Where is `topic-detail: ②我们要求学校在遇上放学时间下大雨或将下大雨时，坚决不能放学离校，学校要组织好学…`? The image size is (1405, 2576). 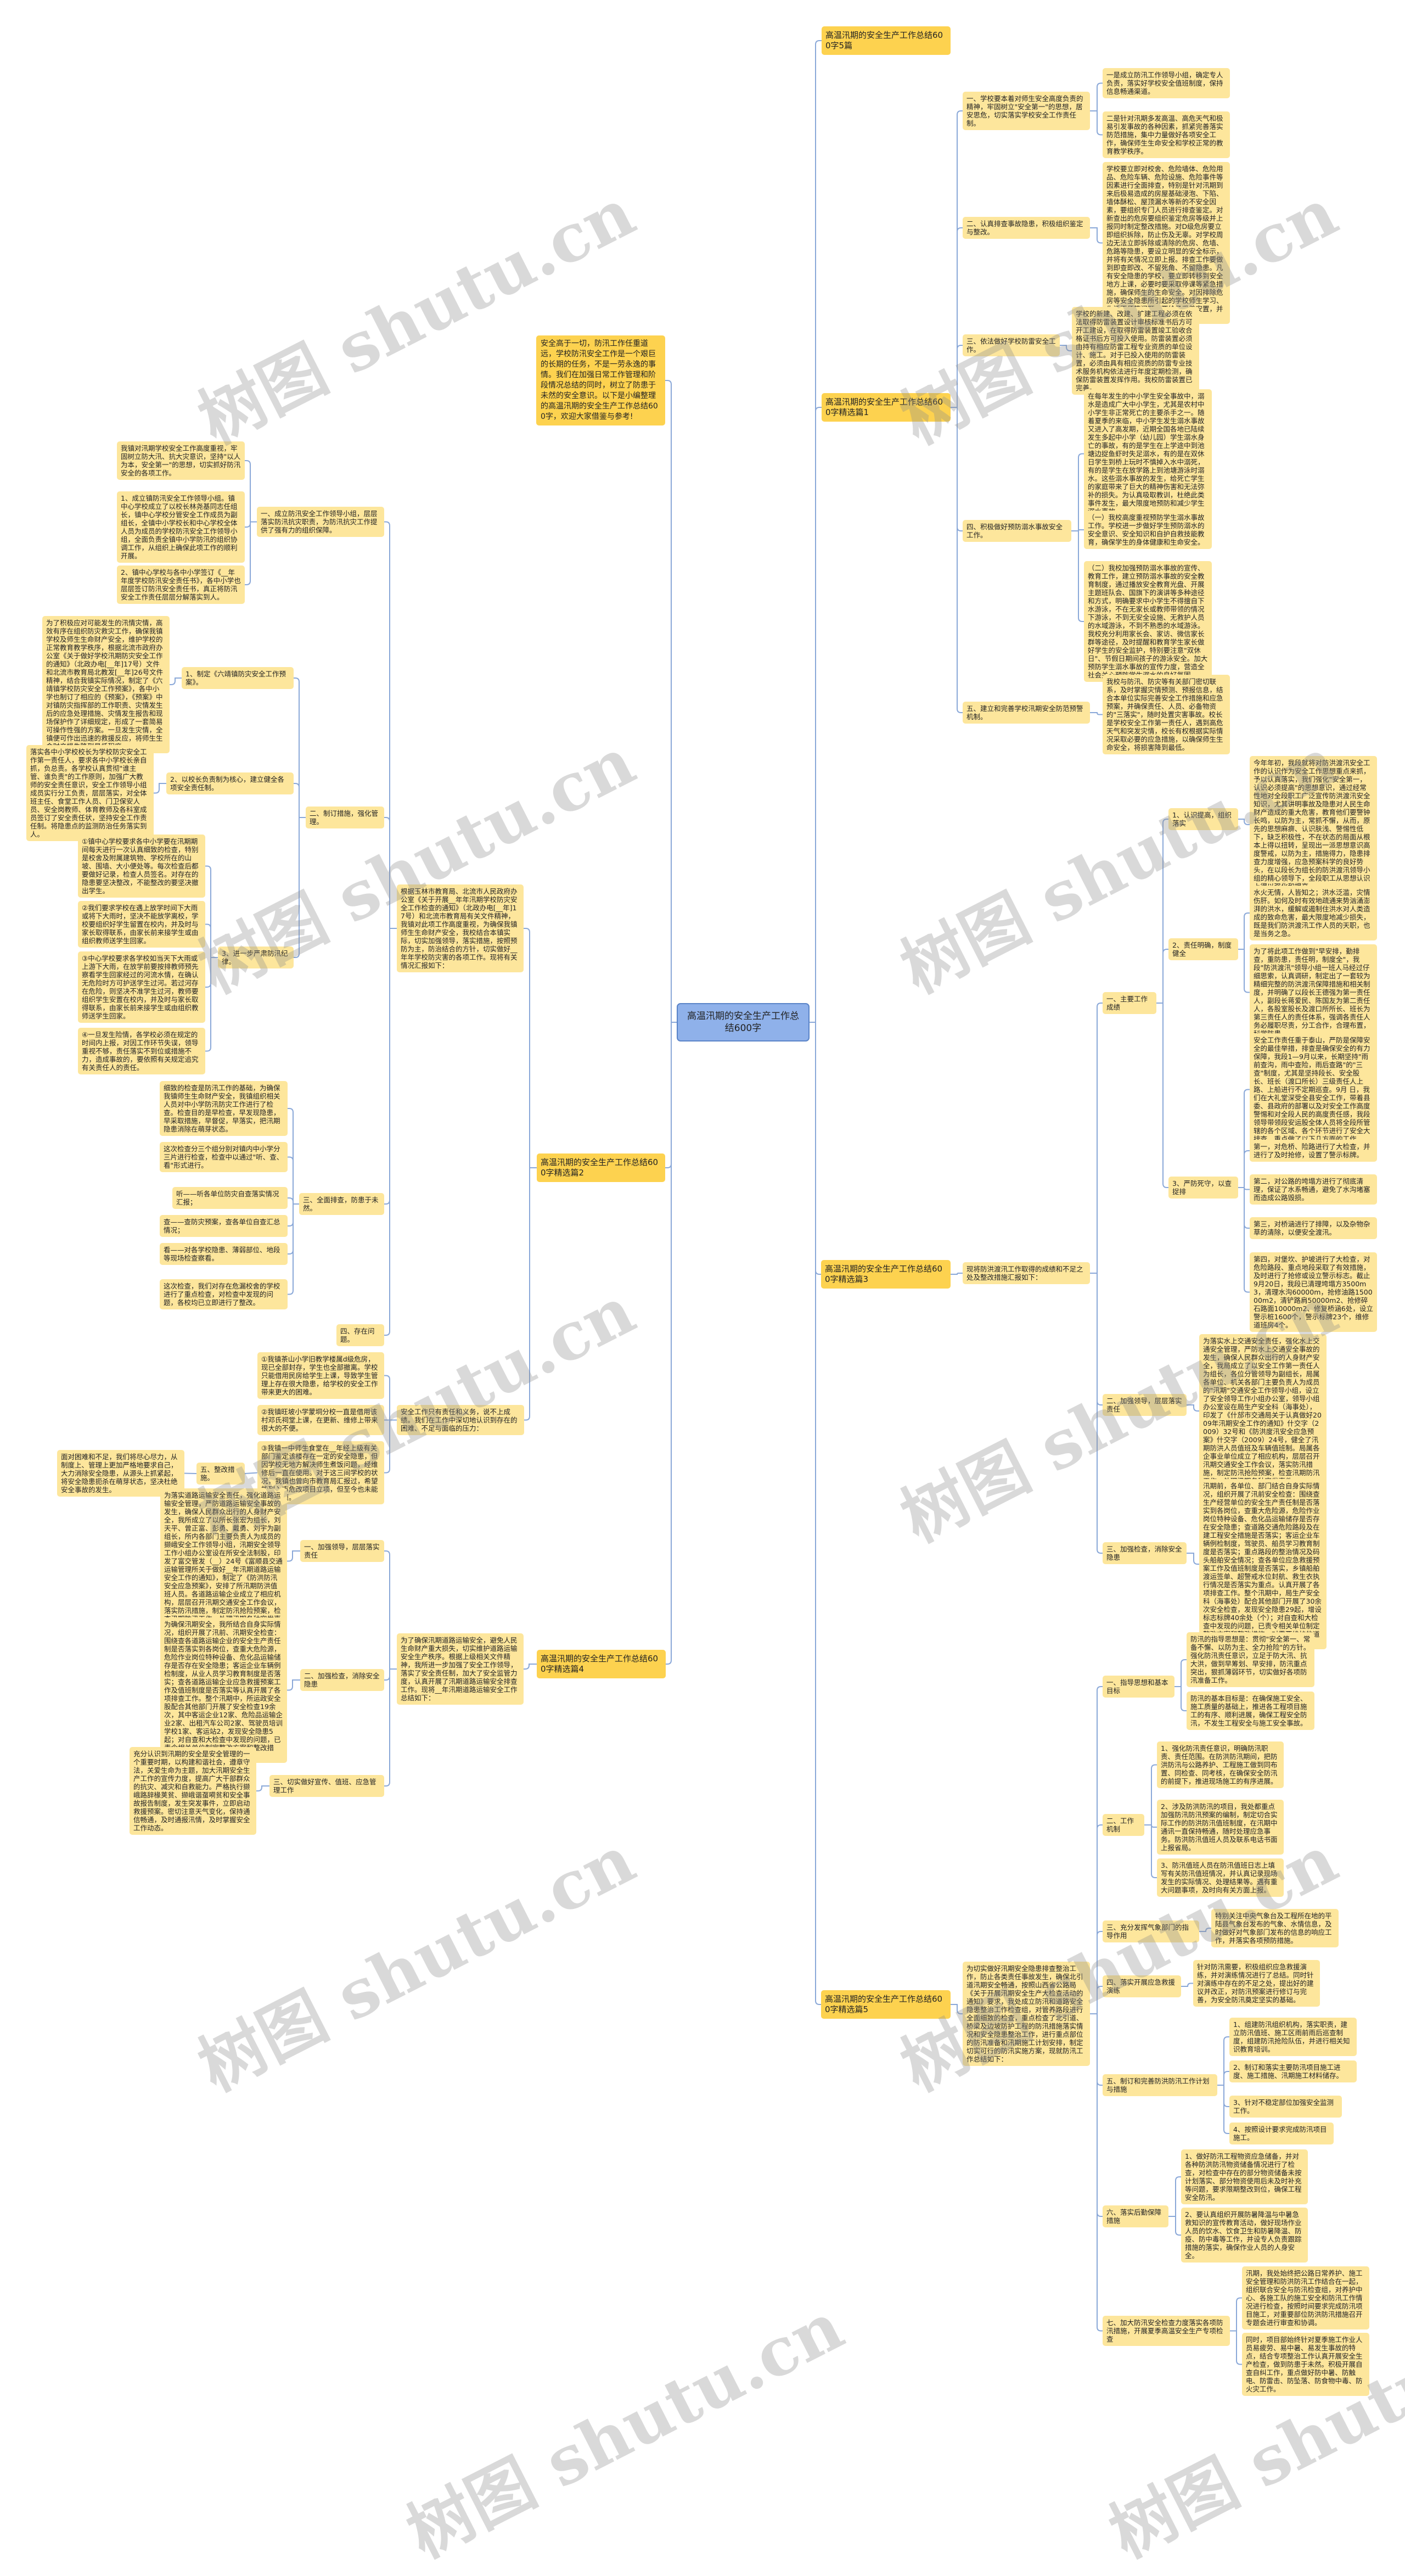
topic-detail: ②我们要求学校在遇上放学时间下大雨或将下大雨时，坚决不能放学离校，学校要组织好学… is located at coordinates (141, 924).